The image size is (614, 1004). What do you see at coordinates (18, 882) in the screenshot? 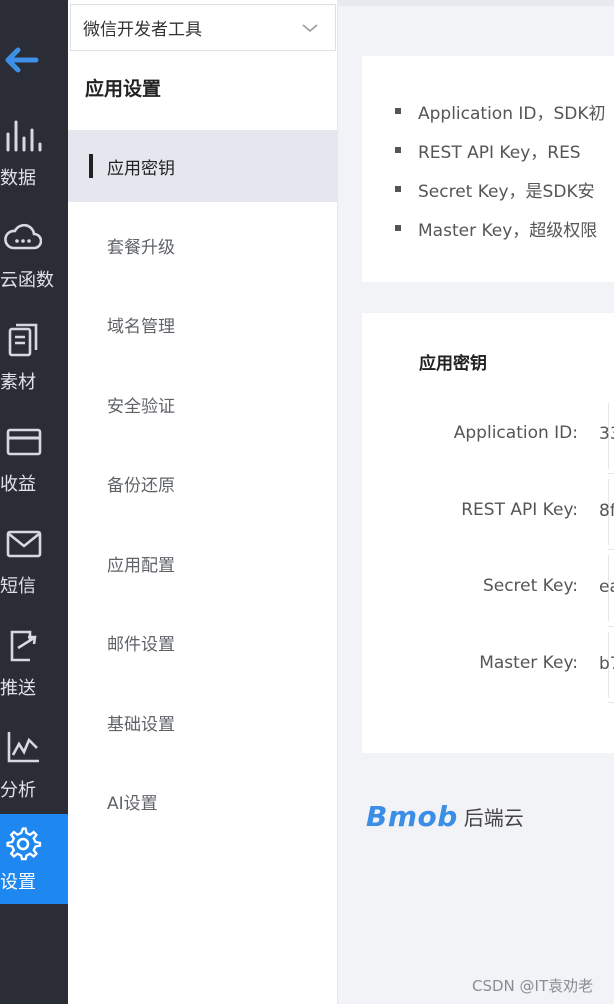
I see `rail-item-label: 设置` at bounding box center [18, 882].